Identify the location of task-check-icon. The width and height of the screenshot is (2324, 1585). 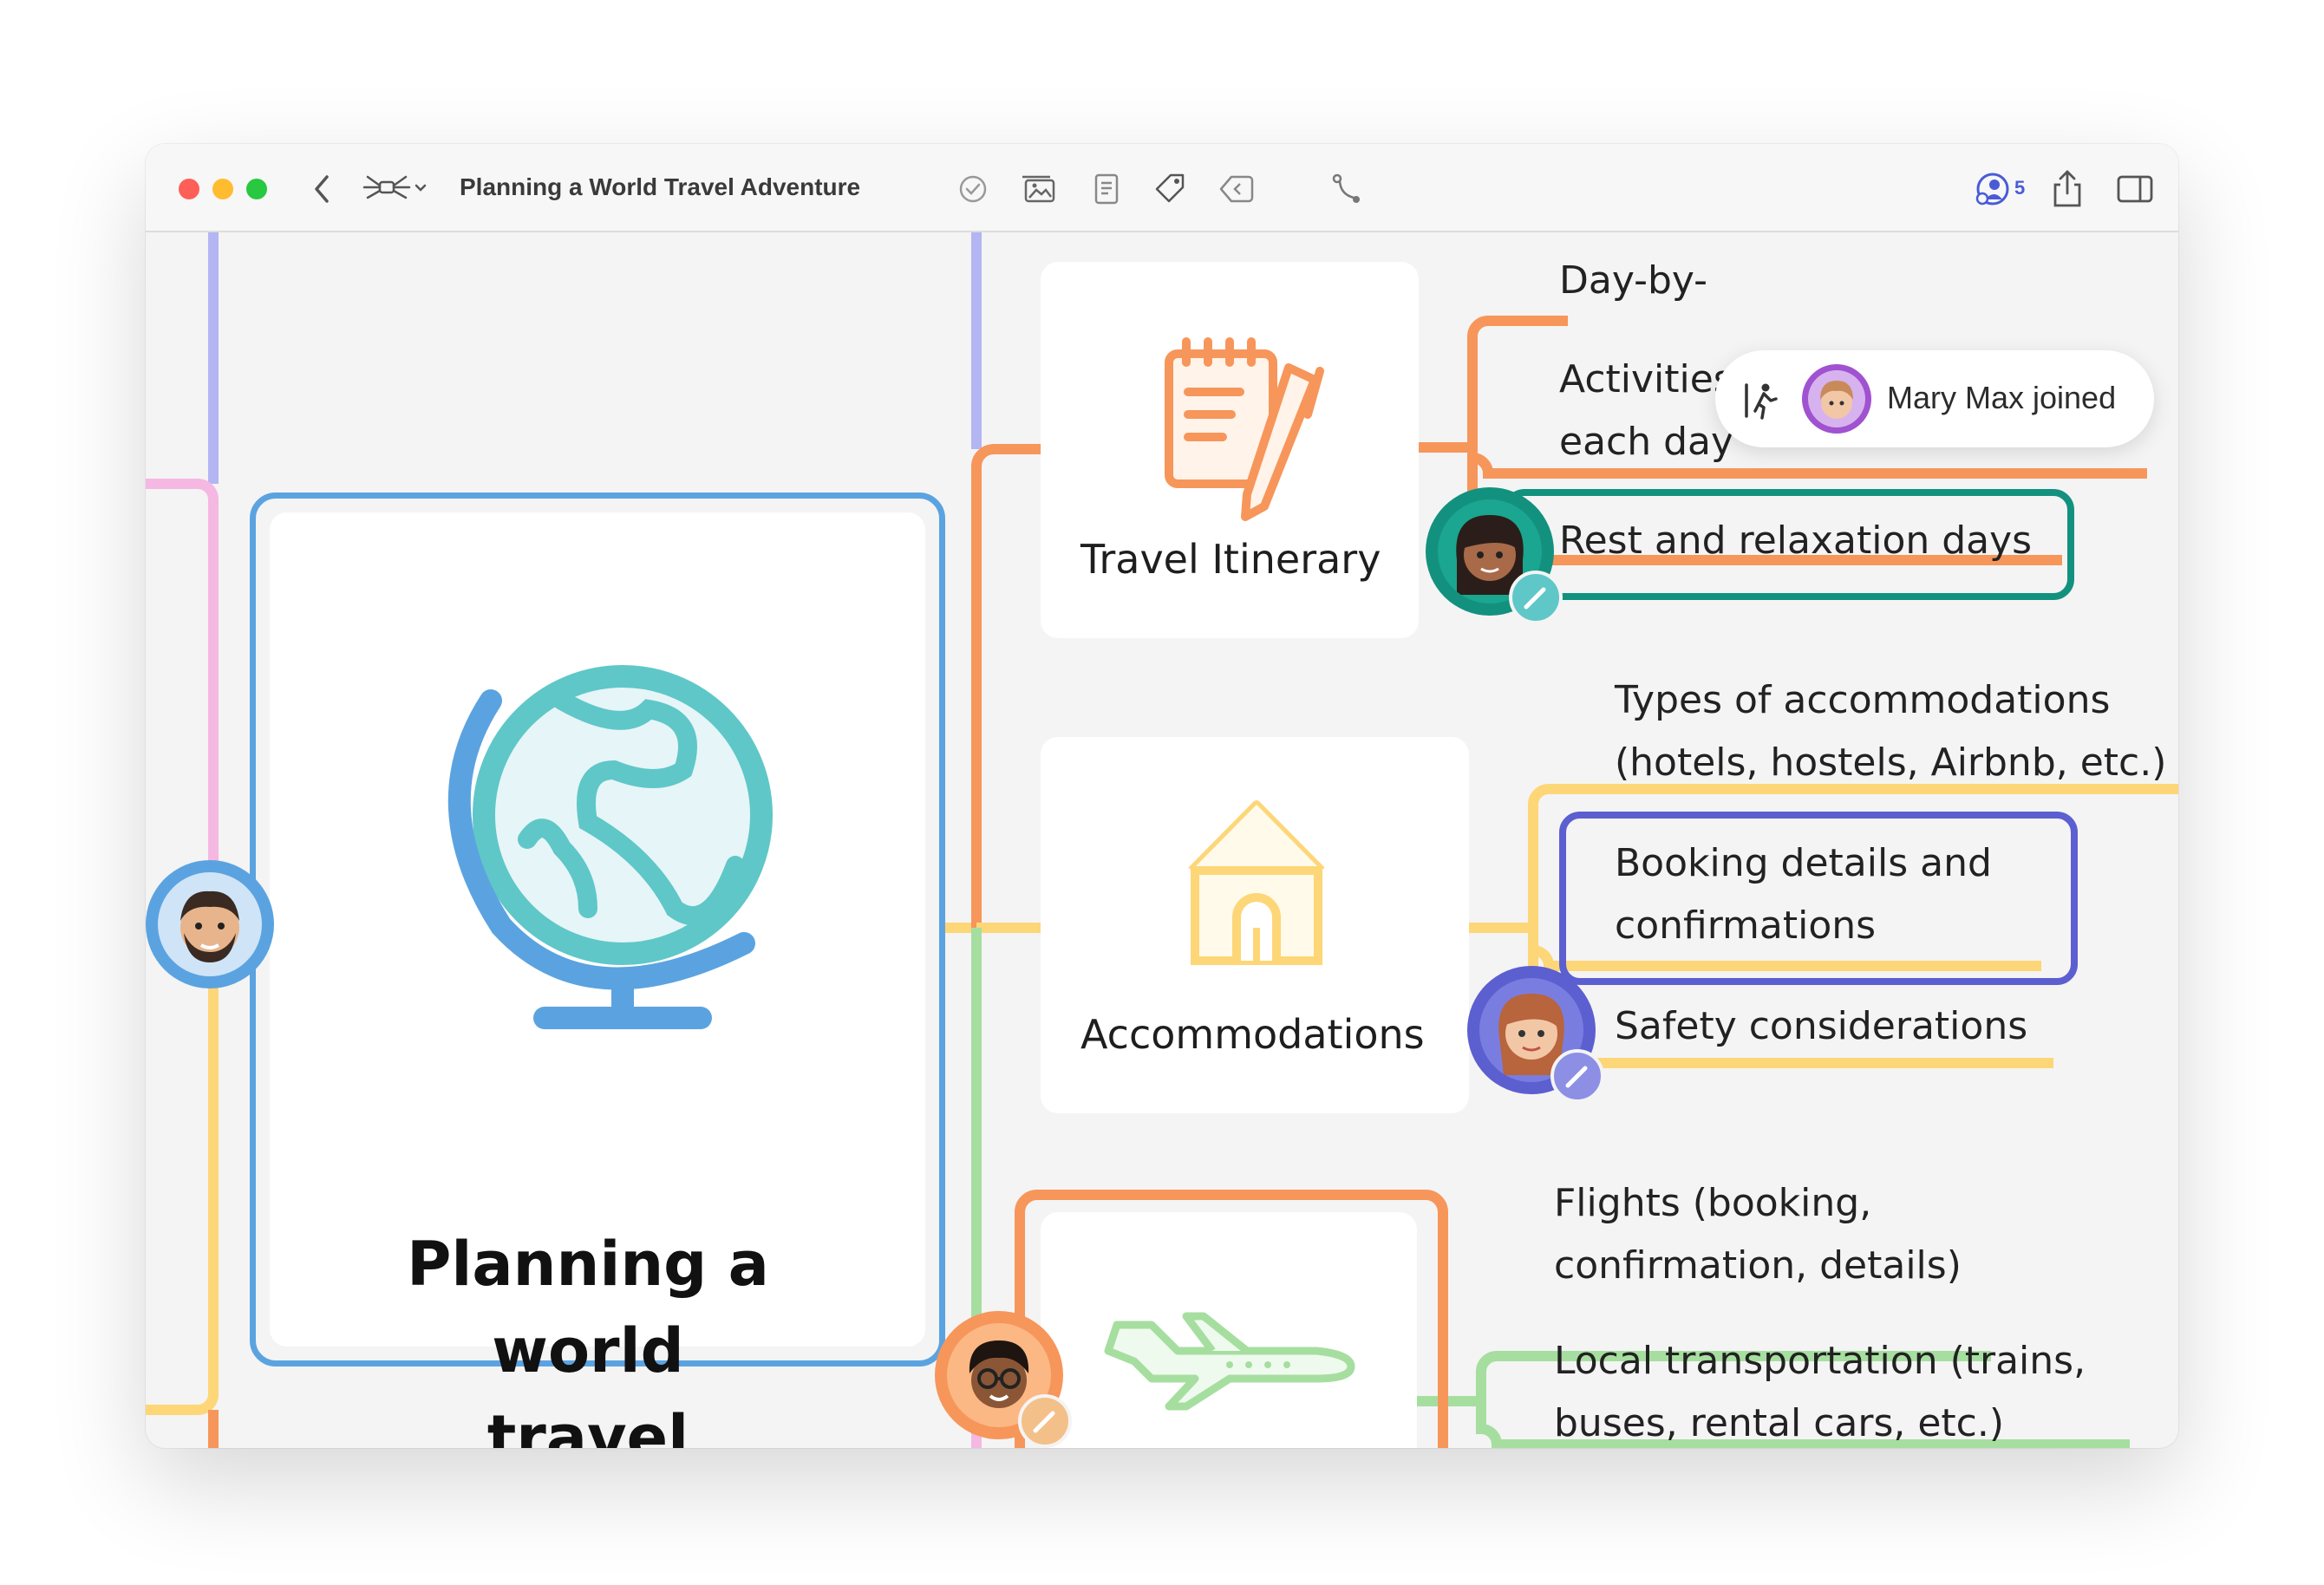
(973, 189).